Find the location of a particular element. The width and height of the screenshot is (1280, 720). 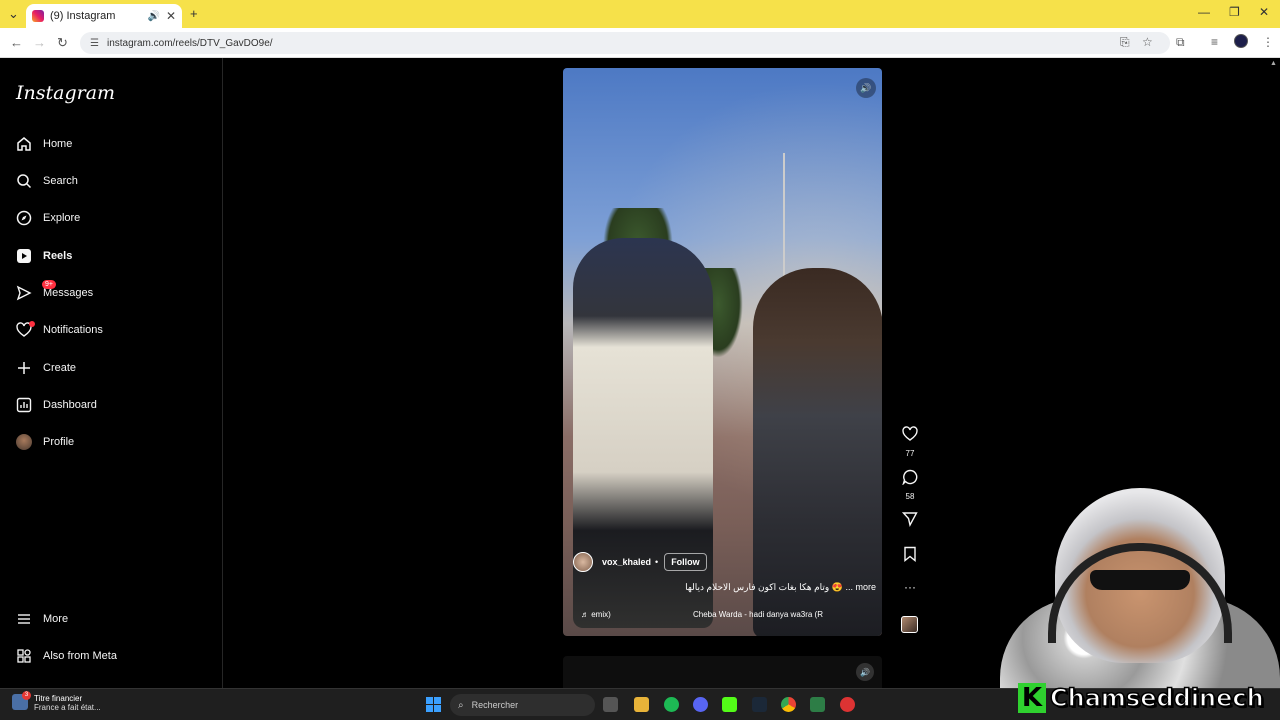

audio-thumbnail is located at coordinates (909, 624).